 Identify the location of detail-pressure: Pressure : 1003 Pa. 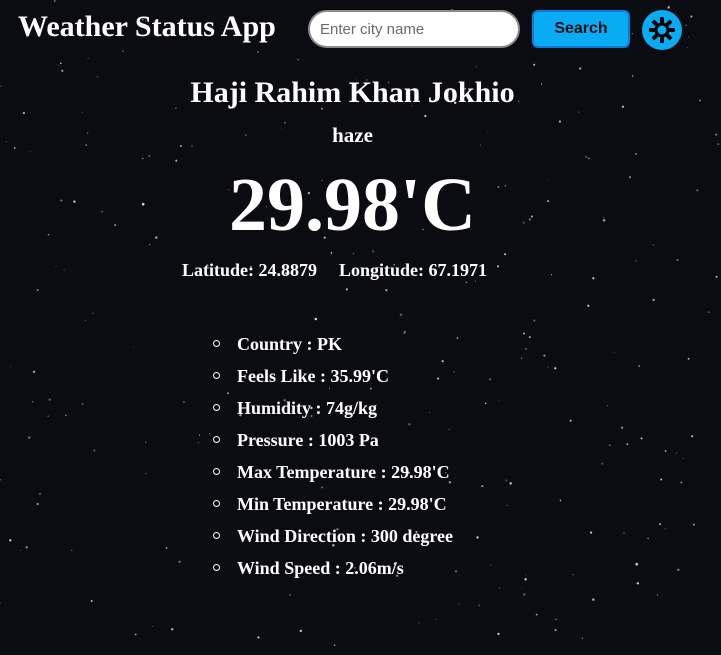
(333, 444).